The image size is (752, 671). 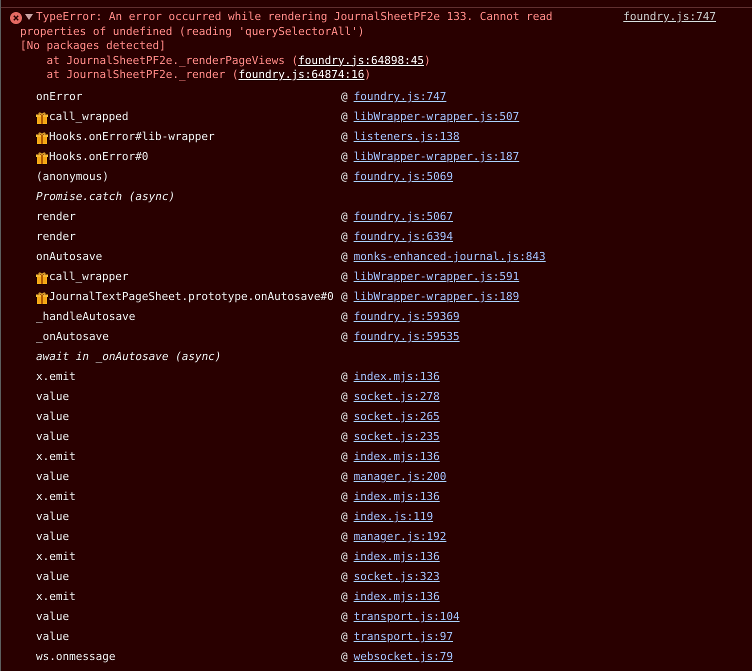 I want to click on async-boundary-label: await in _onAutosave (async), so click(x=129, y=357).